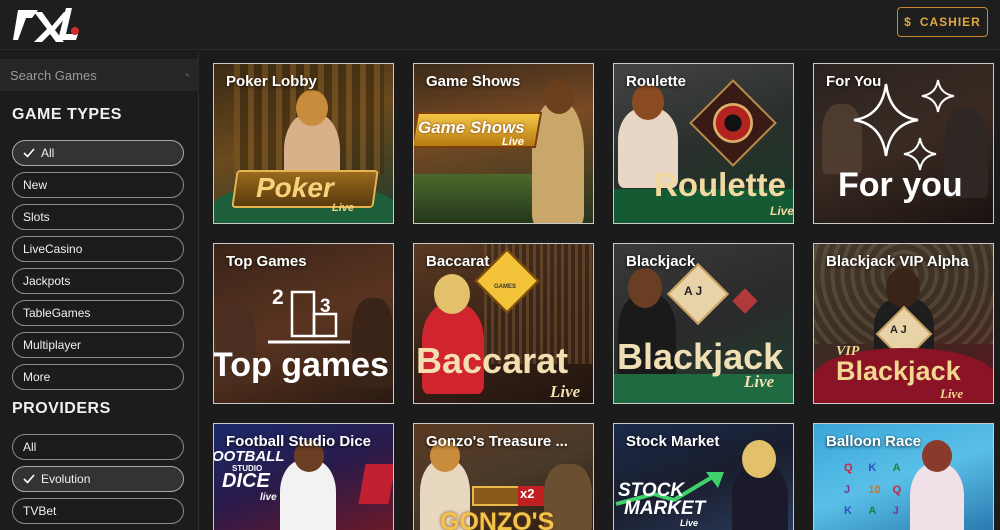  What do you see at coordinates (295, 187) in the screenshot?
I see `tile-art-text: Poker` at bounding box center [295, 187].